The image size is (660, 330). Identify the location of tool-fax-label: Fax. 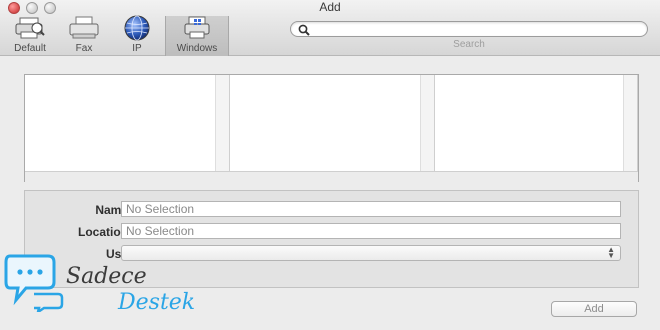
(84, 48).